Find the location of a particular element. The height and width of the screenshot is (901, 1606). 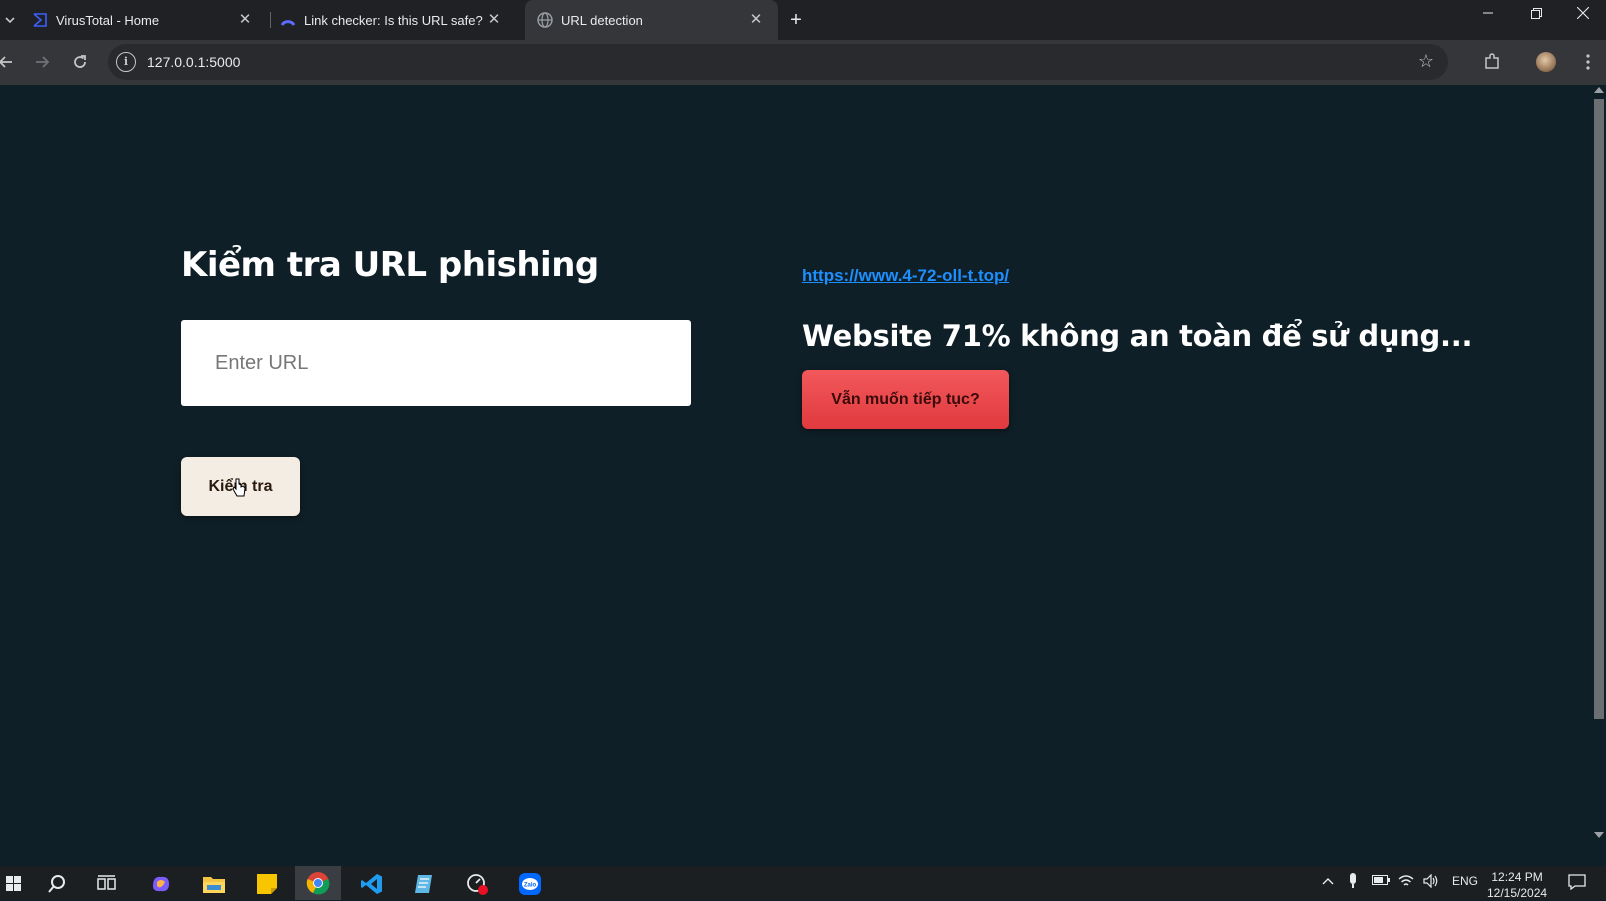

sticky-notes-app is located at coordinates (267, 884).